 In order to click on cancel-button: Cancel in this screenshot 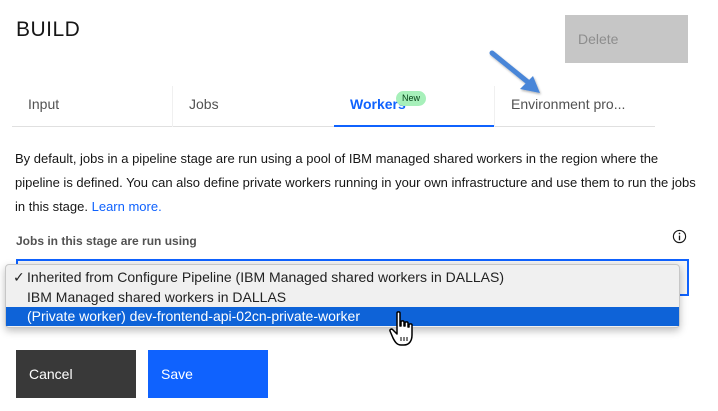, I will do `click(76, 374)`.